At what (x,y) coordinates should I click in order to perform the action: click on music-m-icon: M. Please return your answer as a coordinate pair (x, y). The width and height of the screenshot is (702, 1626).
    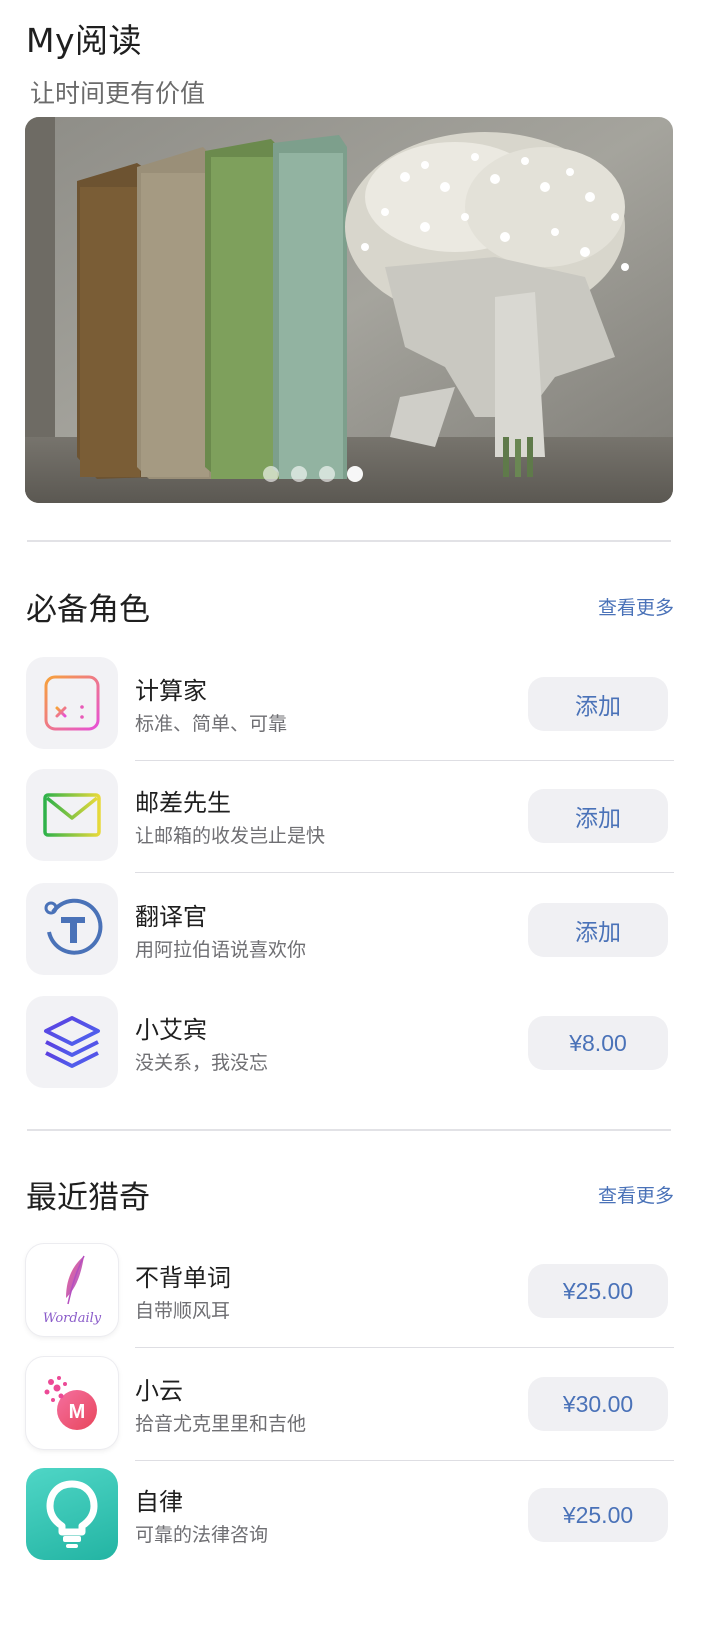
    Looking at the image, I should click on (72, 1403).